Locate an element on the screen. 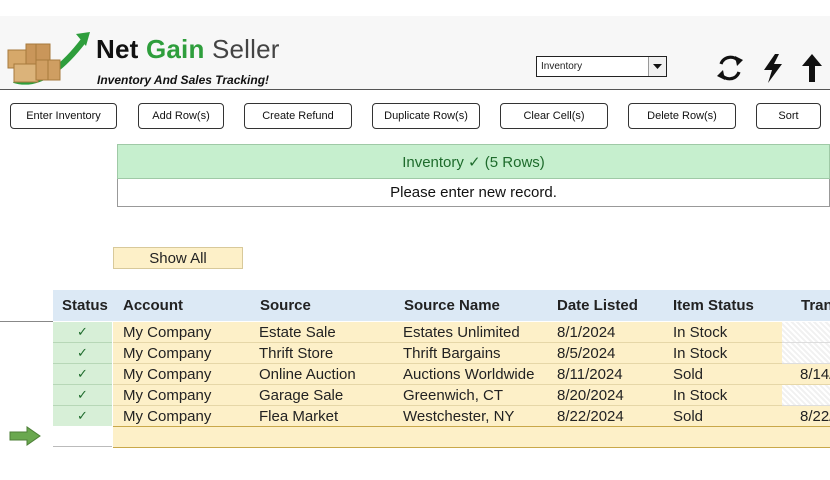 This screenshot has height=480, width=830. app-title-part3: Seller is located at coordinates (245, 49).